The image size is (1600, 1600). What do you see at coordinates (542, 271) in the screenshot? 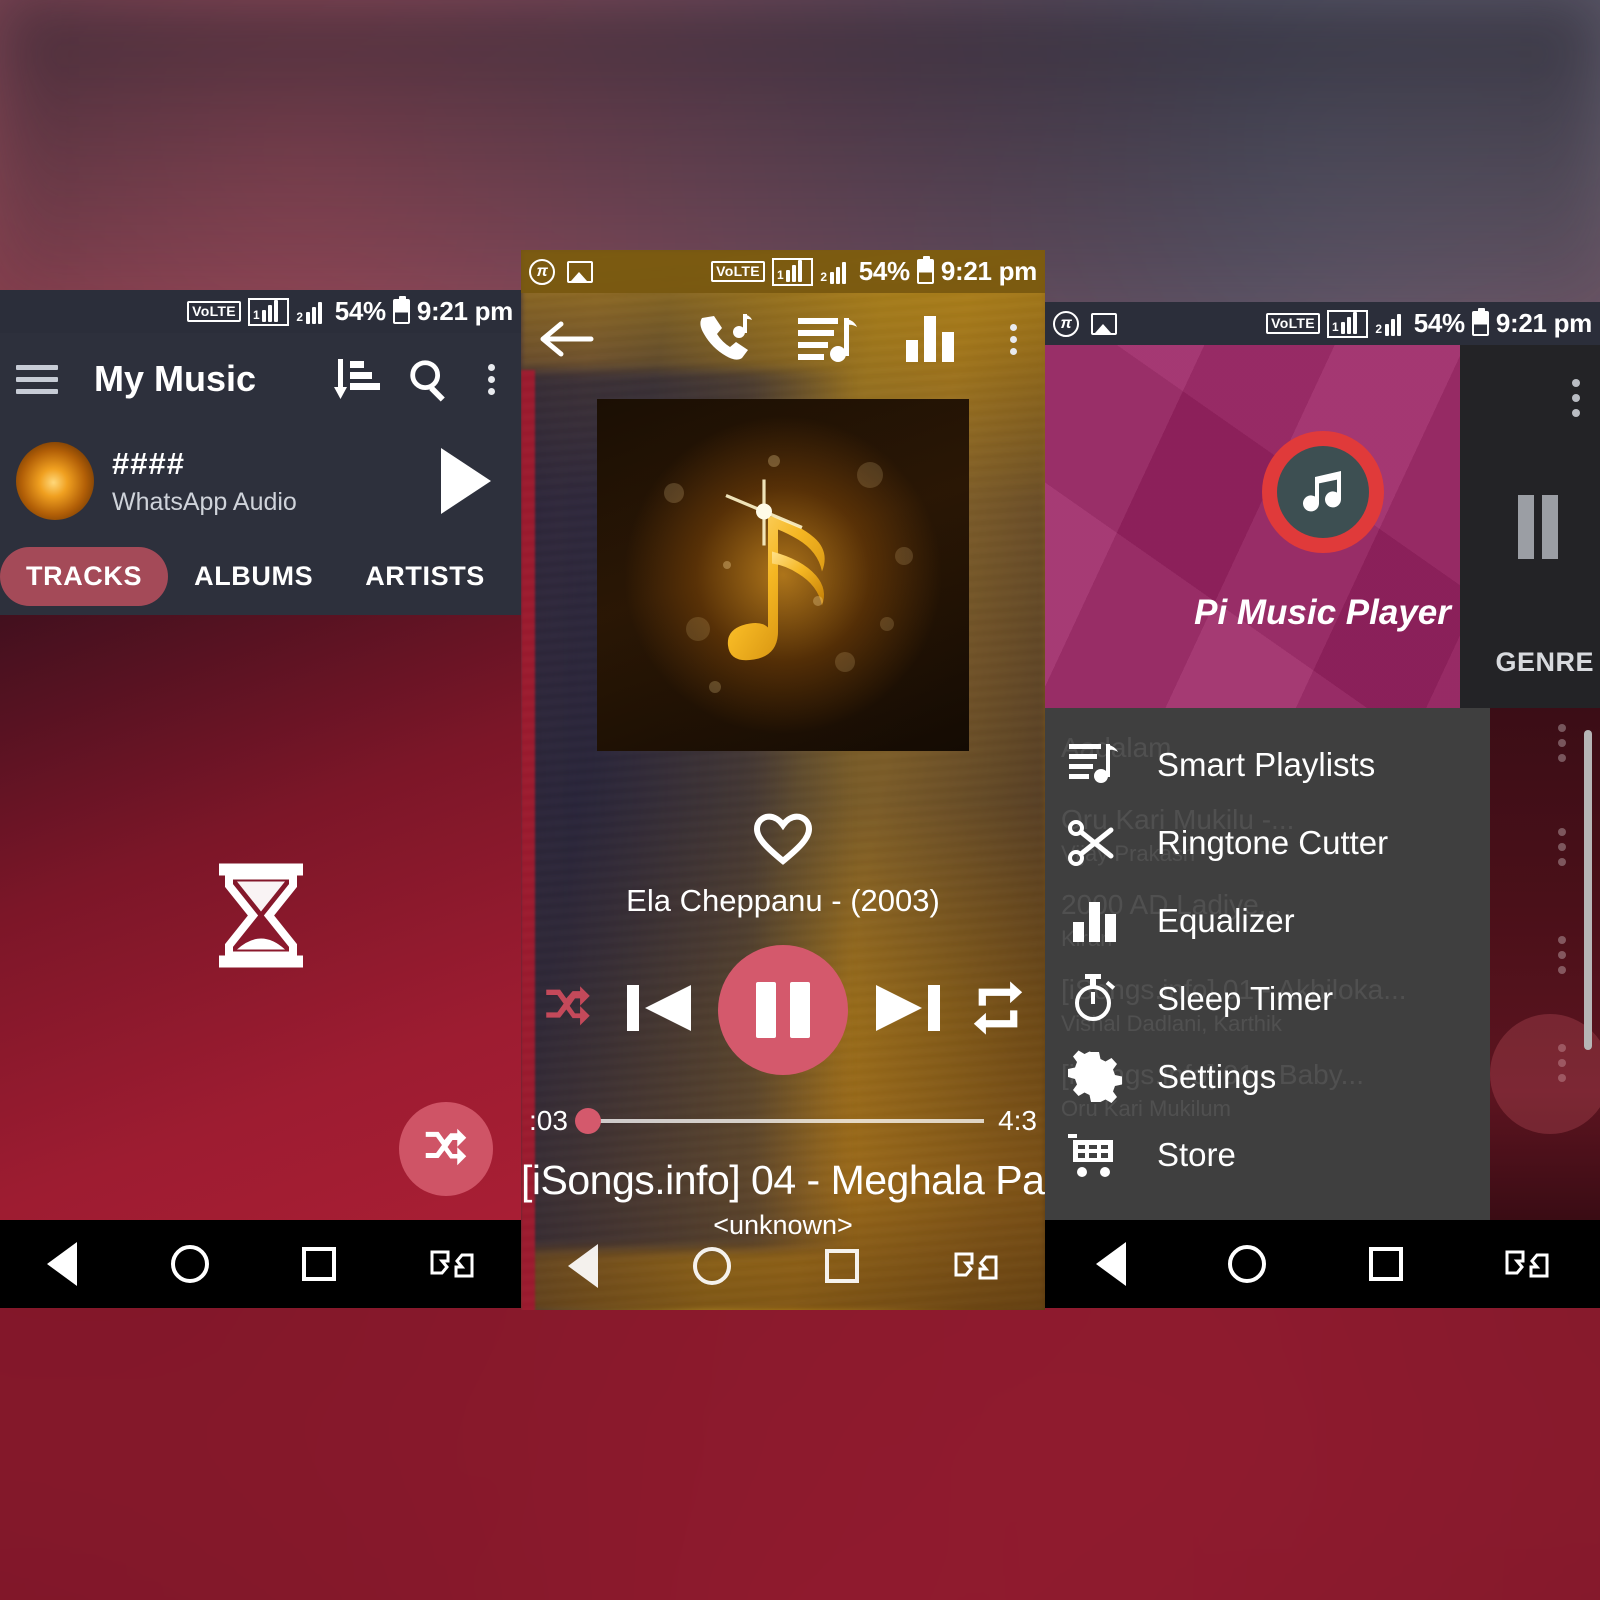
I see `pi-notification-icon: π` at bounding box center [542, 271].